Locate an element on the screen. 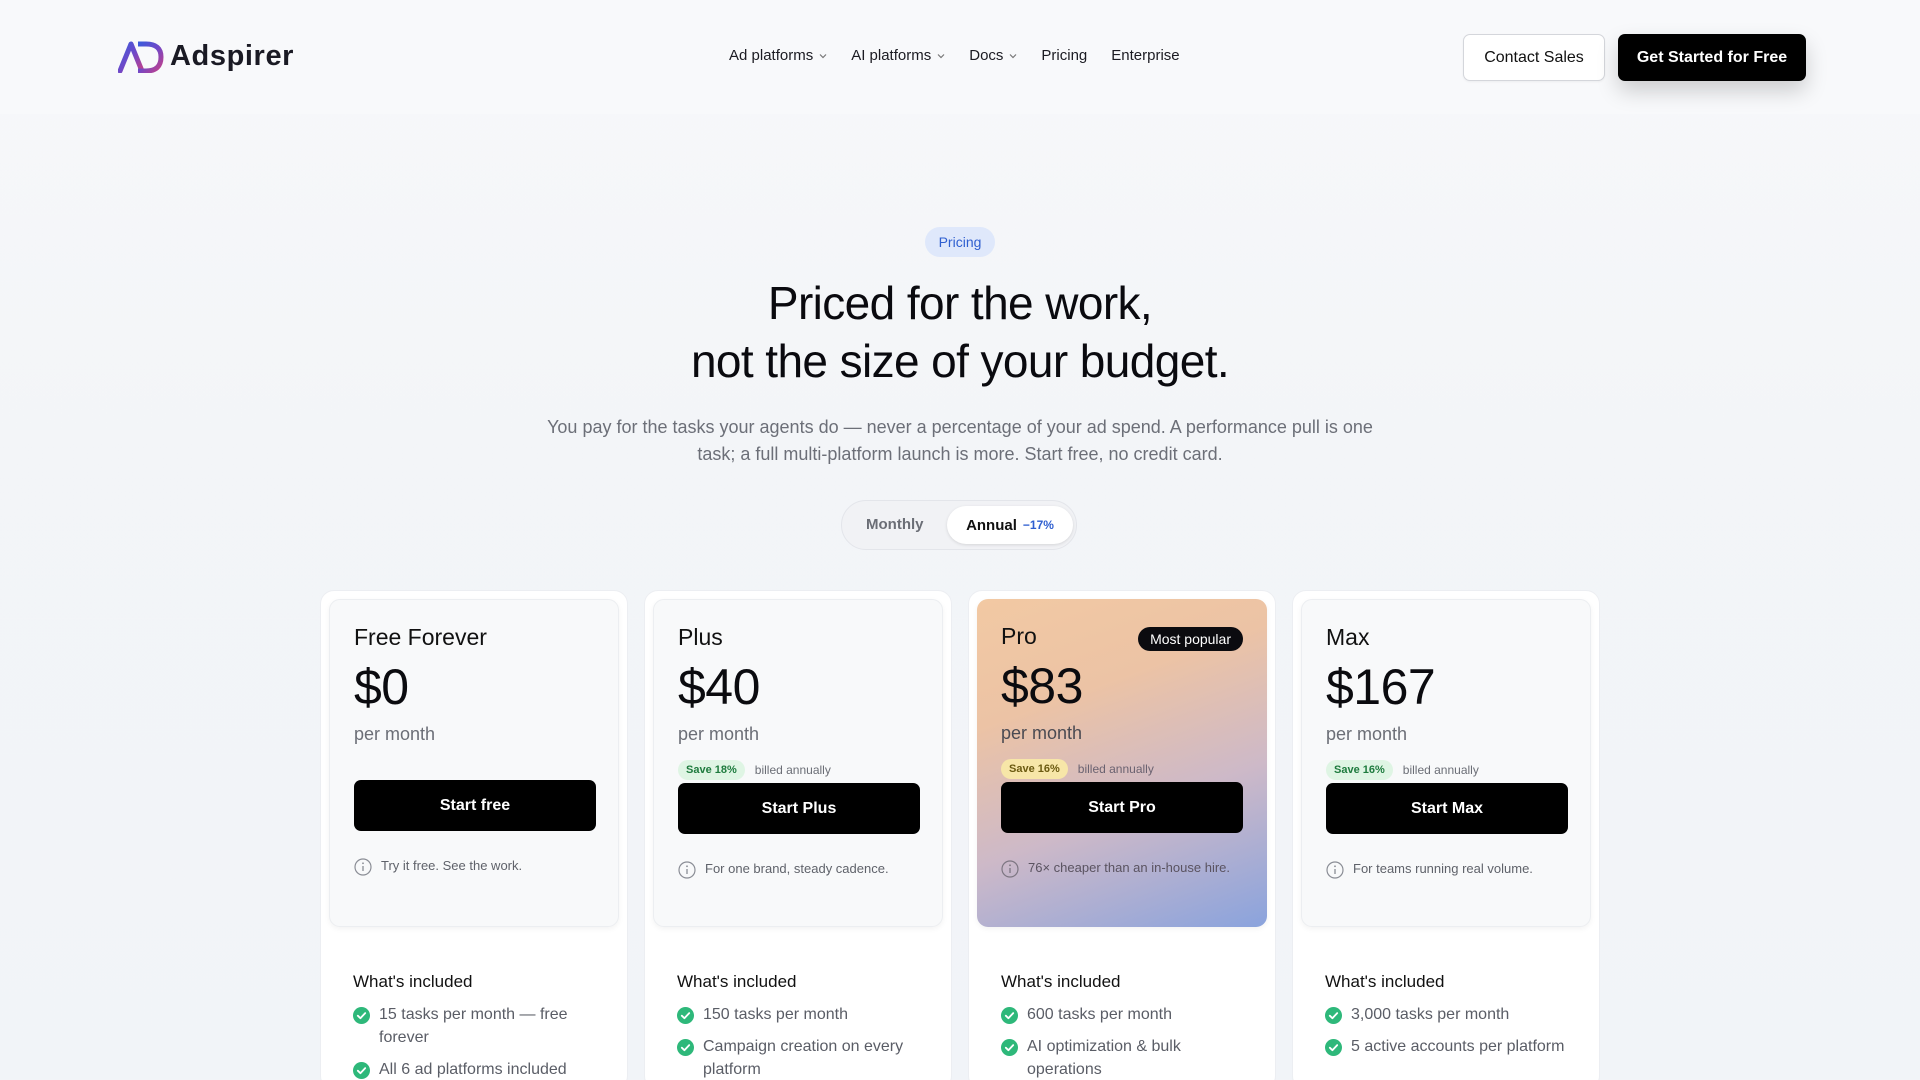  plan-name: Pro is located at coordinates (1019, 636).